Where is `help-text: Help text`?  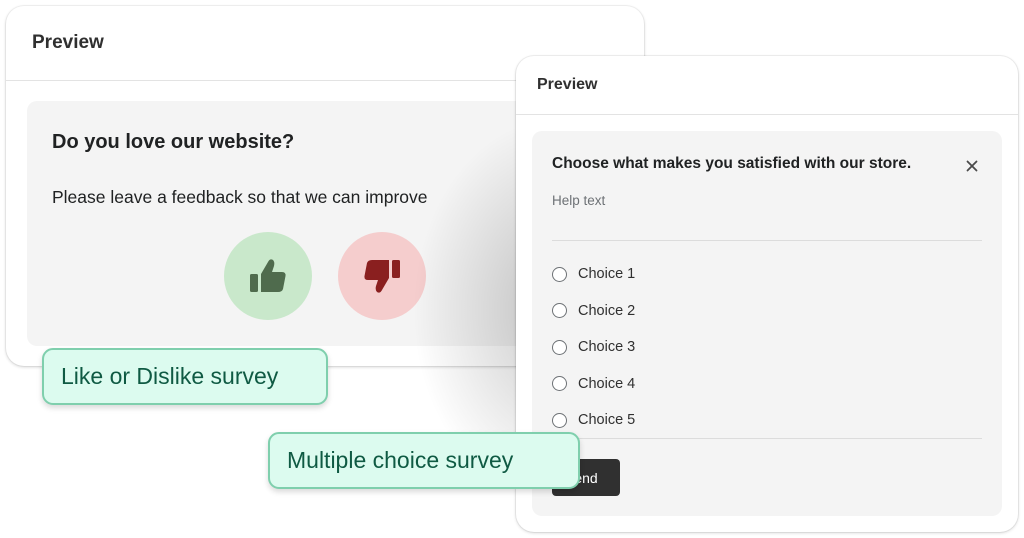 help-text: Help text is located at coordinates (579, 200).